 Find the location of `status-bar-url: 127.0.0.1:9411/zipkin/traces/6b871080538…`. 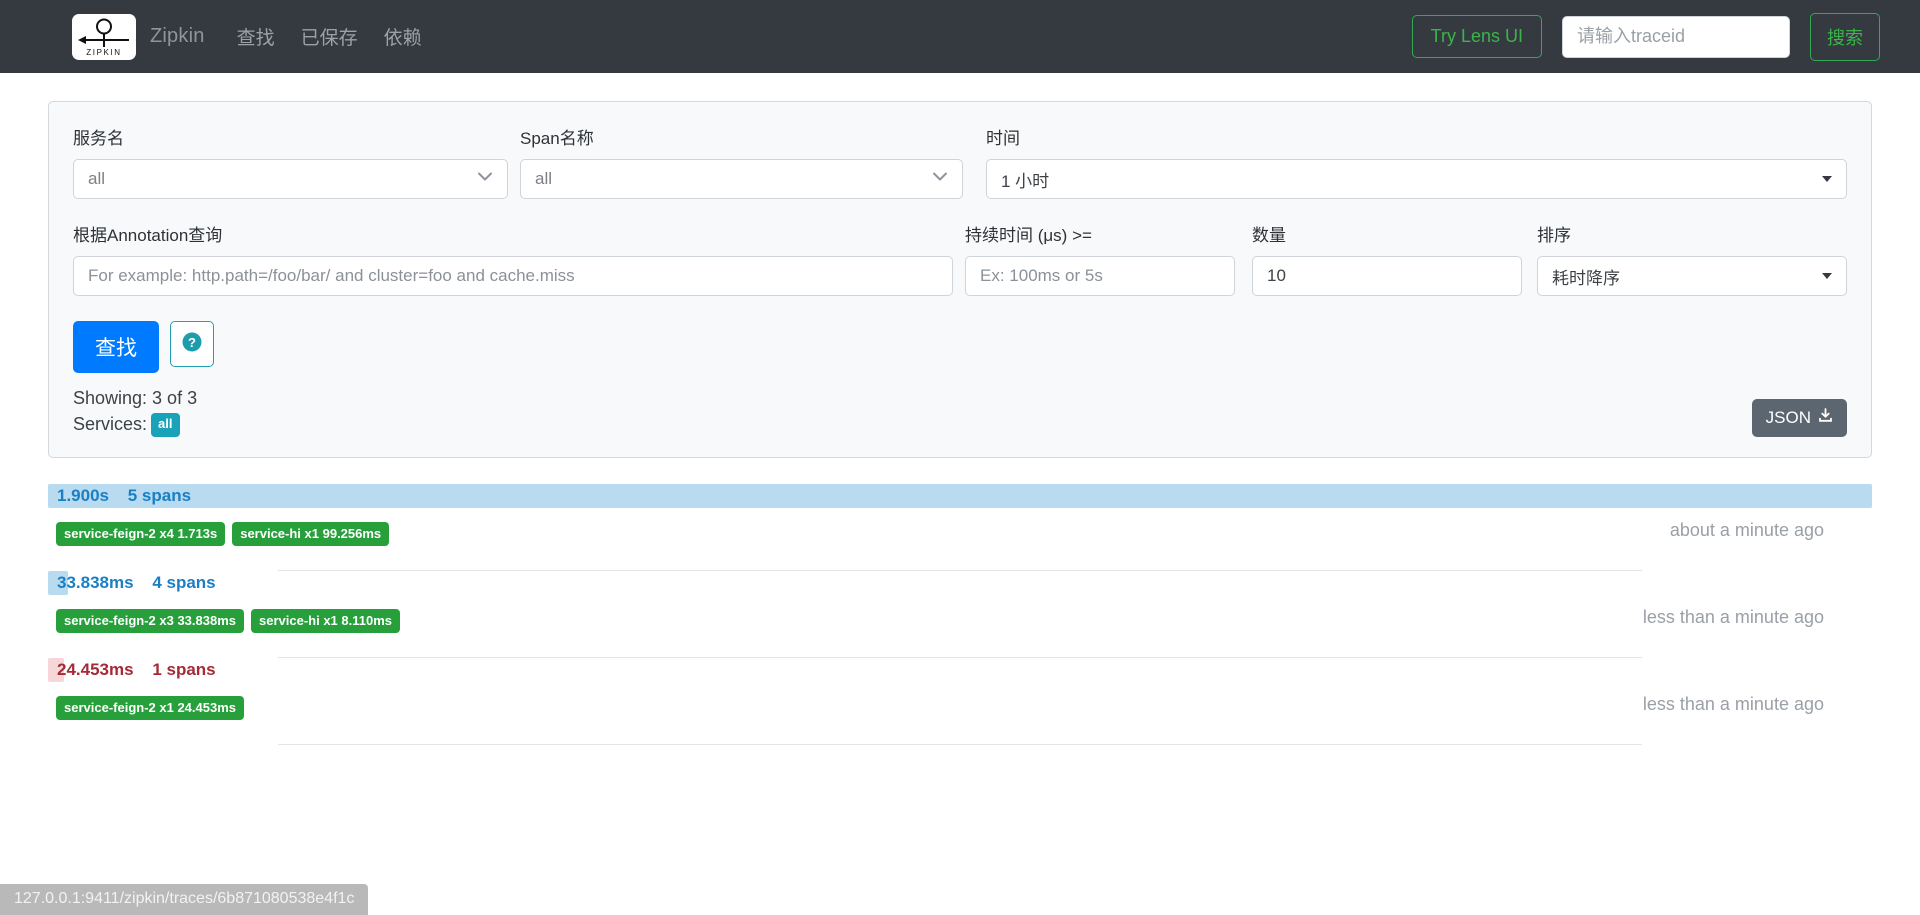

status-bar-url: 127.0.0.1:9411/zipkin/traces/6b871080538… is located at coordinates (184, 899).